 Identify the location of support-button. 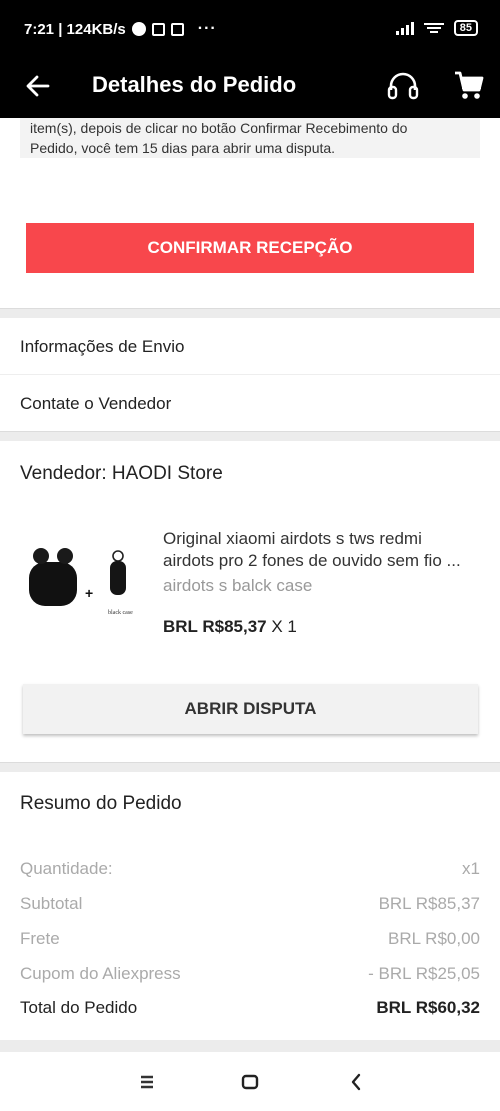
(403, 87).